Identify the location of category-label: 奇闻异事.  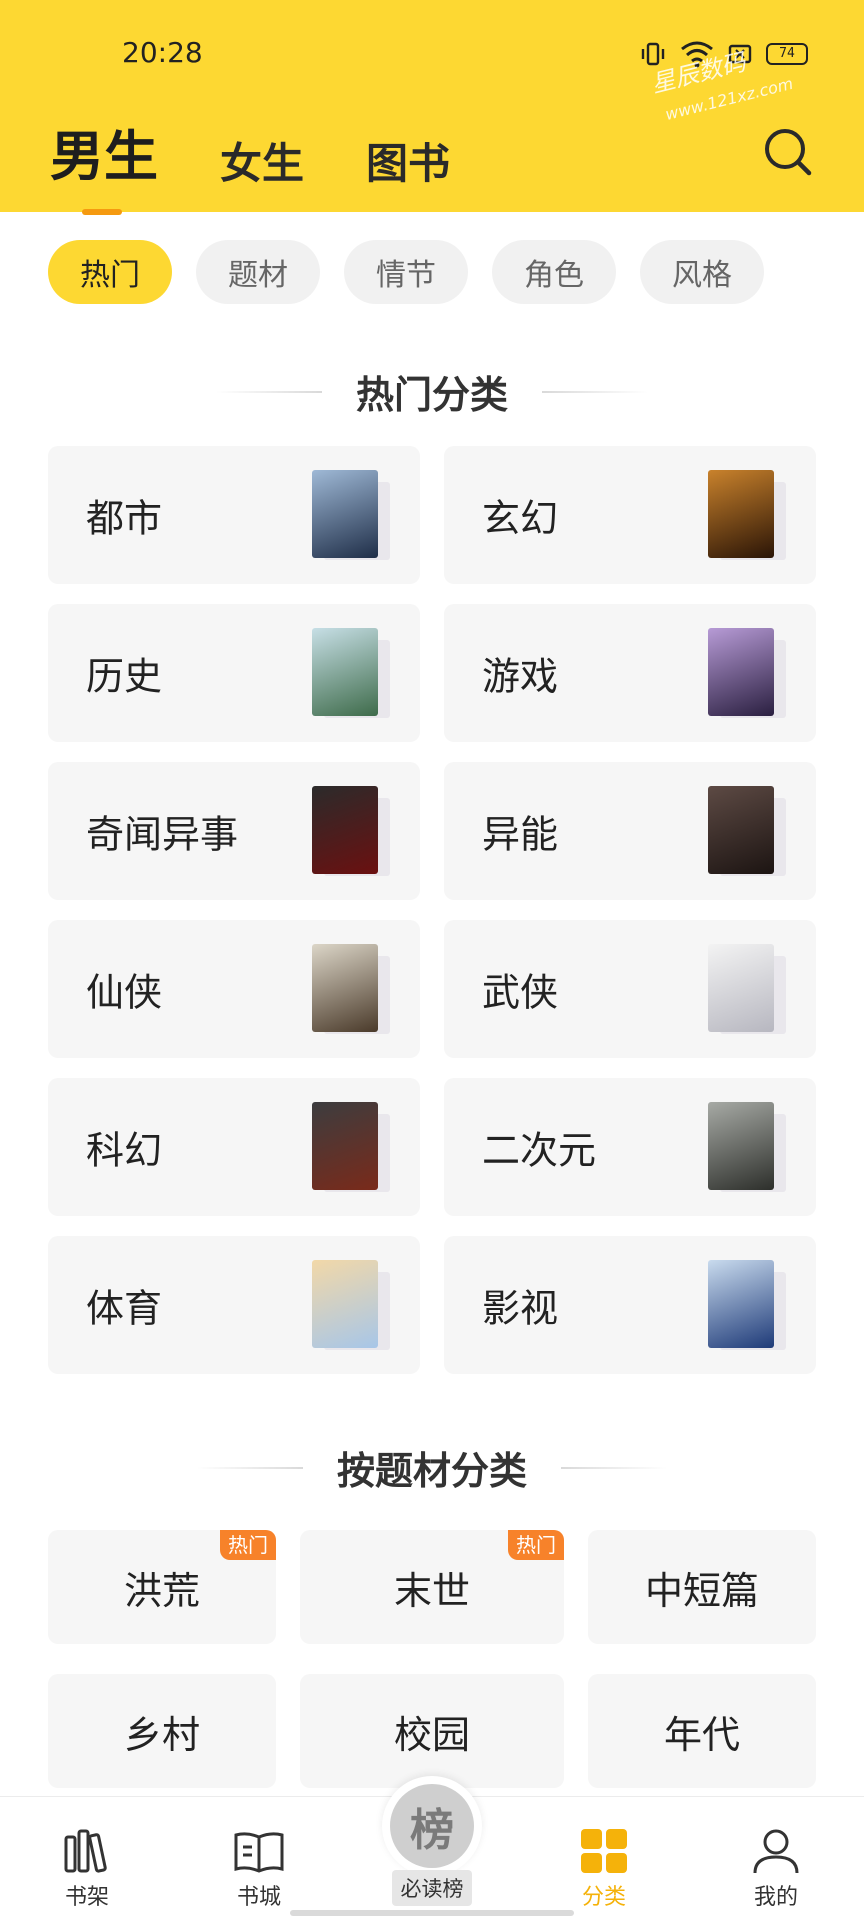
(162, 834).